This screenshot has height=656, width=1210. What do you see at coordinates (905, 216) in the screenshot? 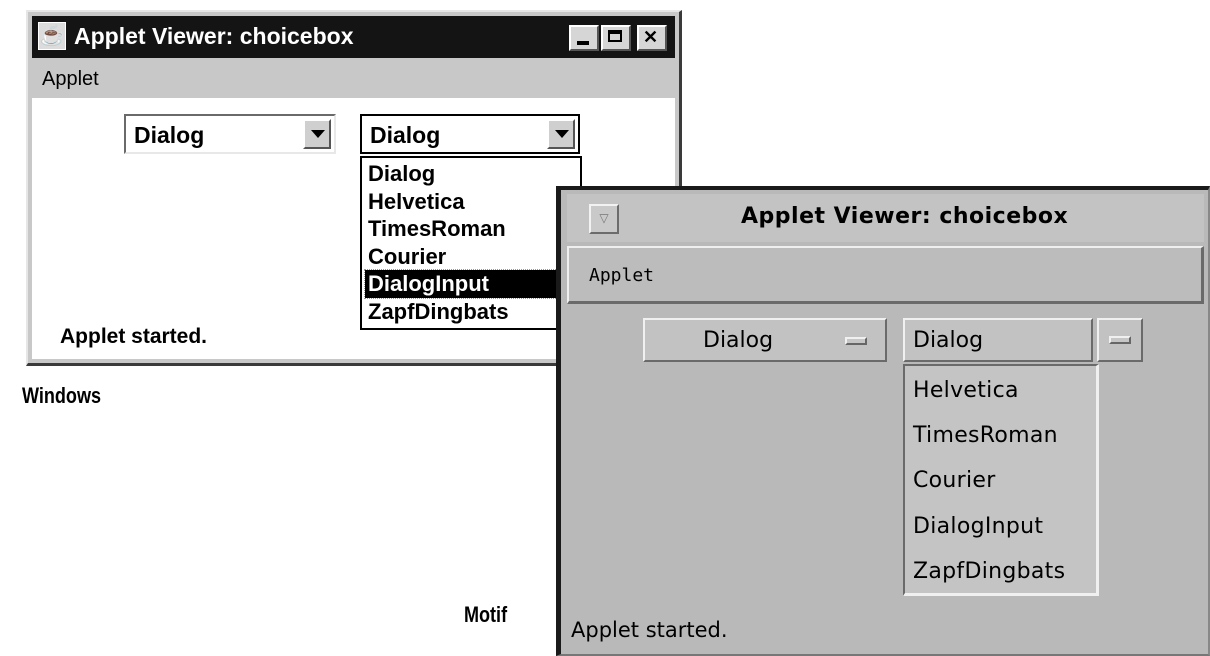
I see `motif-window-title: Applet Viewer: choicebox` at bounding box center [905, 216].